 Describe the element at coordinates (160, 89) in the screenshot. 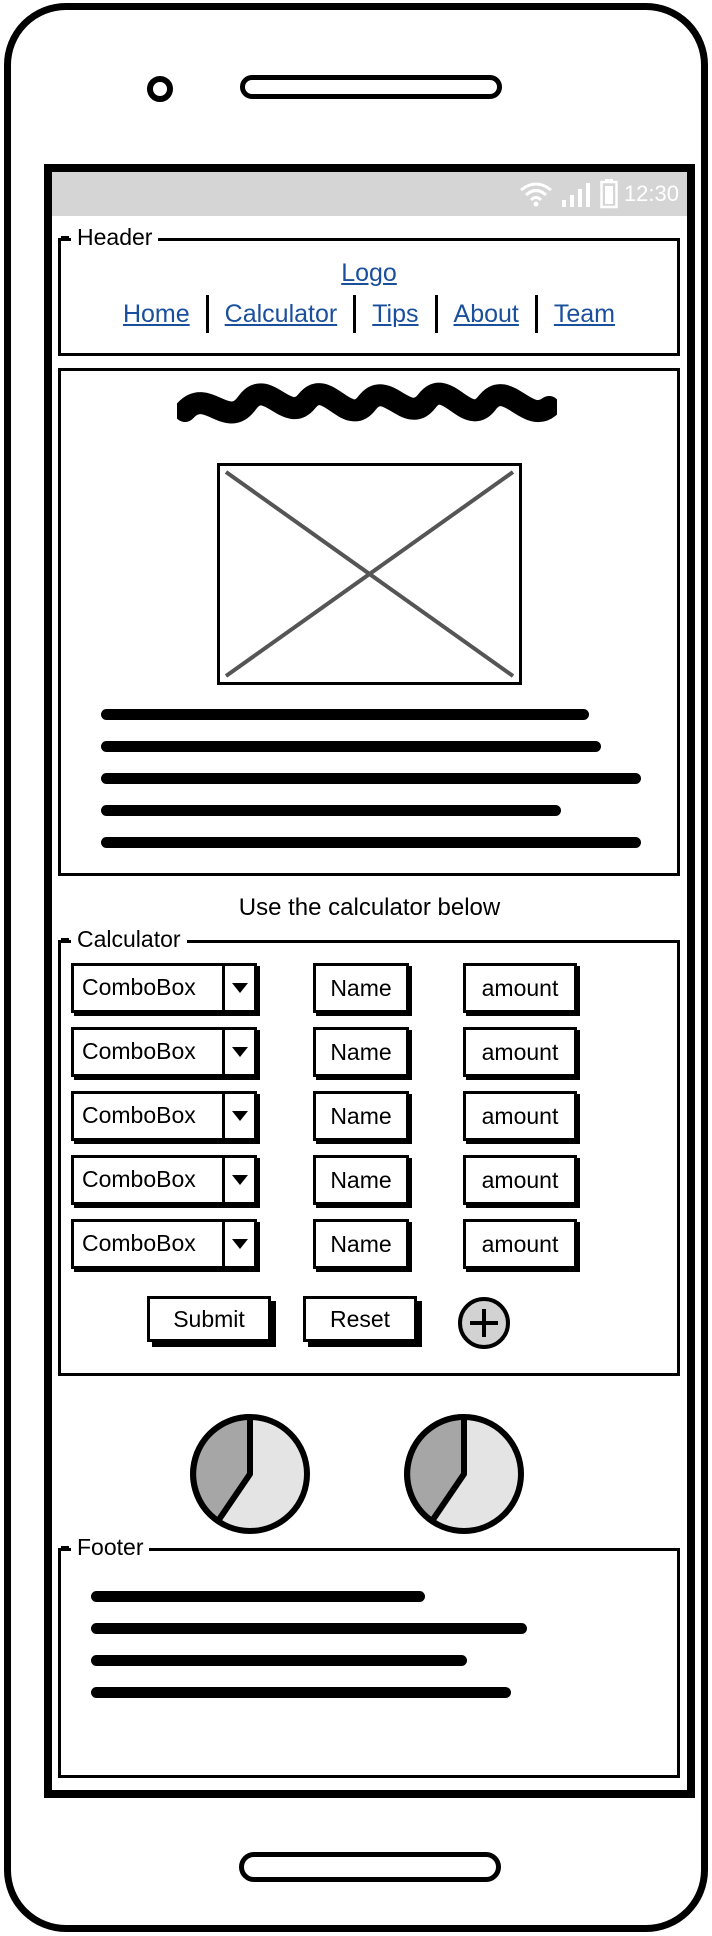

I see `camera-icon` at that location.